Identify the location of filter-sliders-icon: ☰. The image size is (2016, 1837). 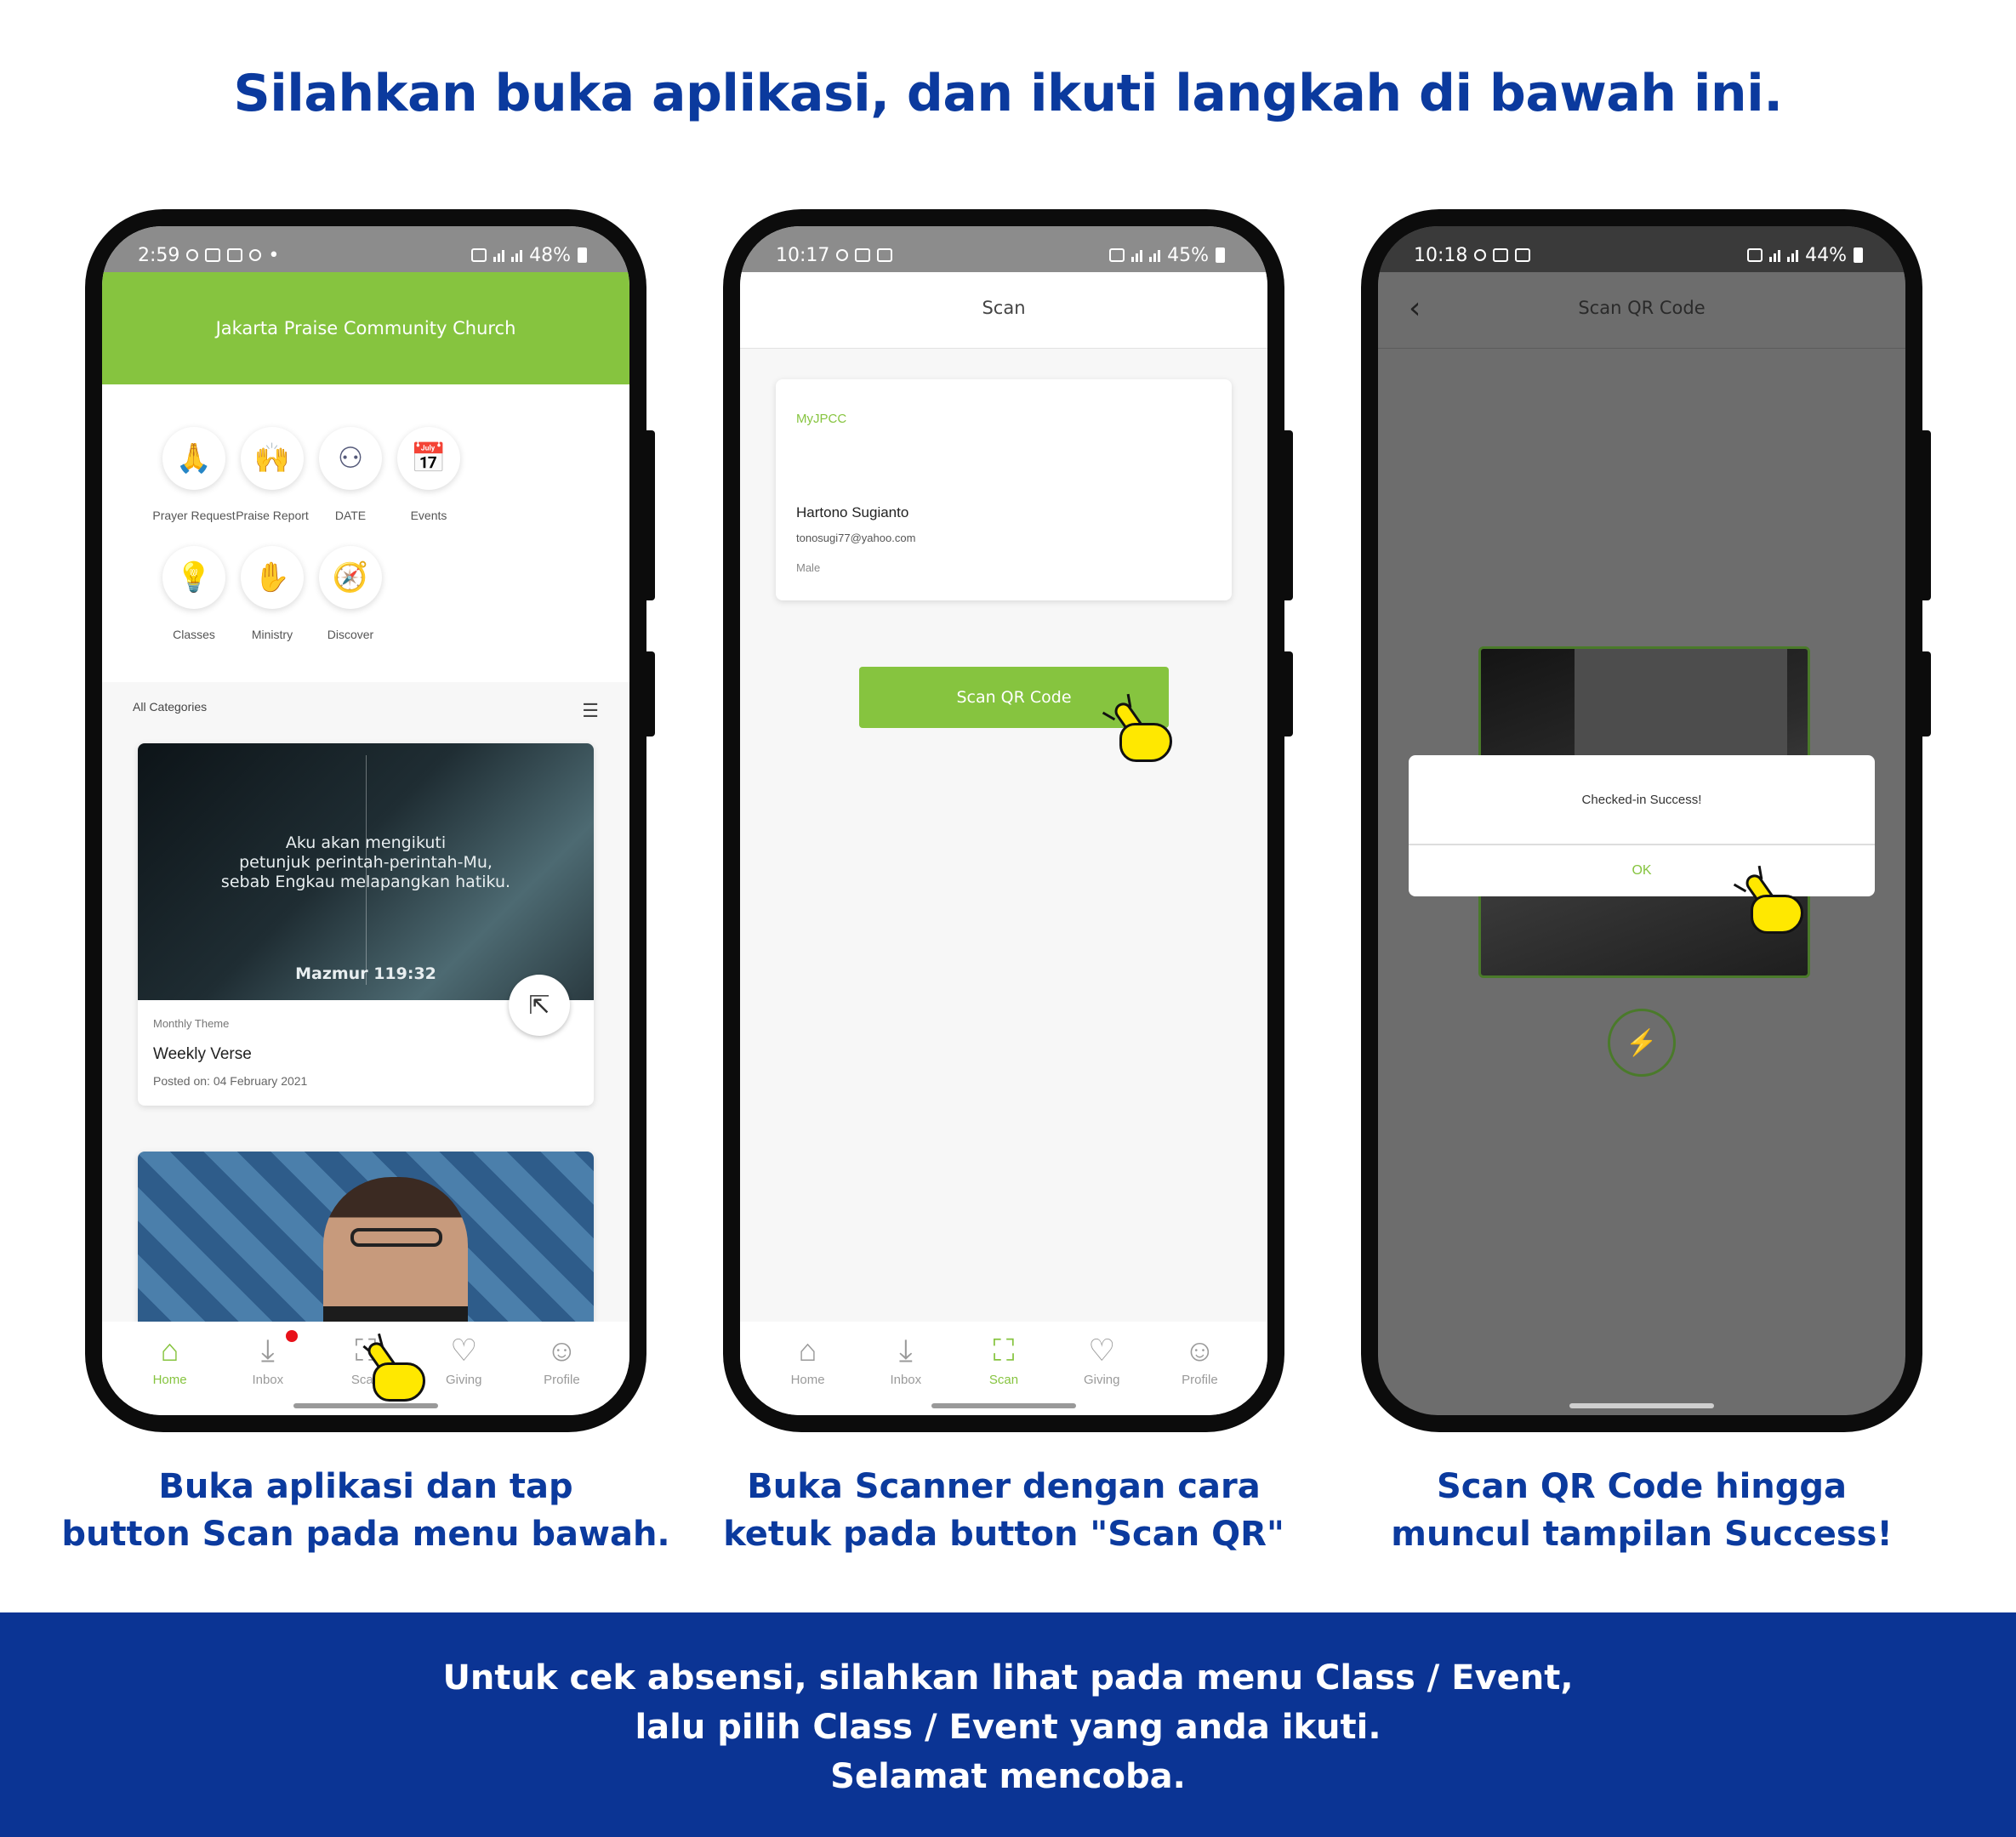
(590, 710).